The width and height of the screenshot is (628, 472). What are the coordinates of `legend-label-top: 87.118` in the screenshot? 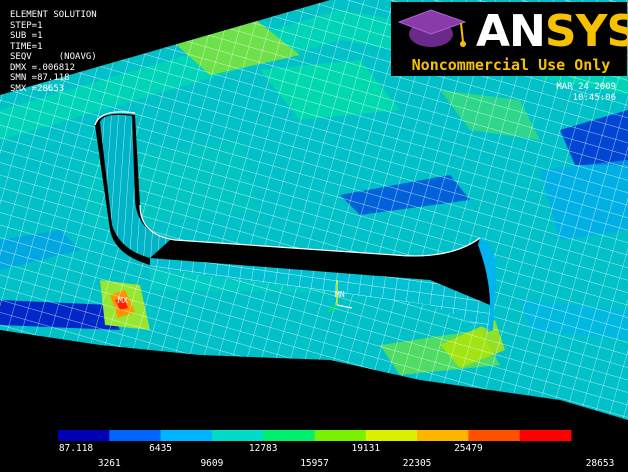 It's located at (76, 448).